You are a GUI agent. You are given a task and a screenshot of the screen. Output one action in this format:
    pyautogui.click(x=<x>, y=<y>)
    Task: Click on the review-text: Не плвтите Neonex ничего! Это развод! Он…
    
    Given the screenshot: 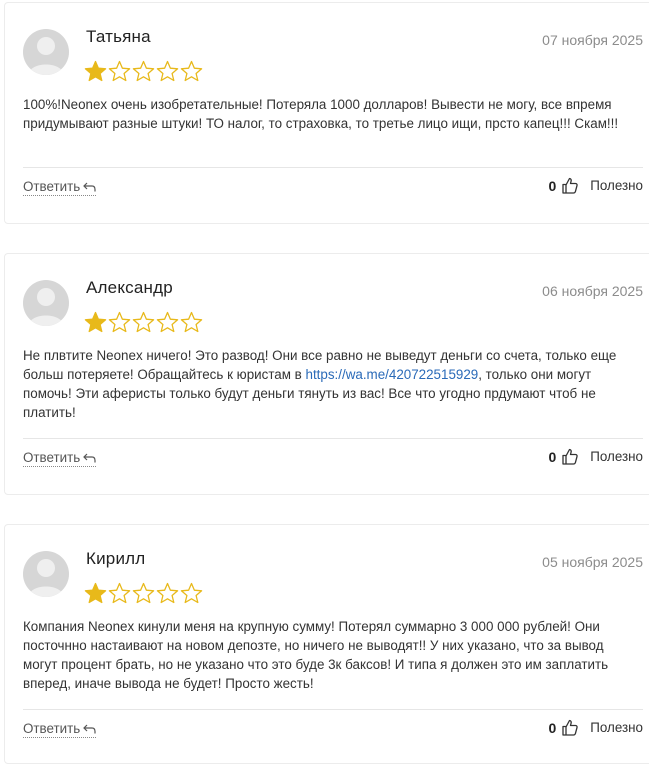 What is the action you would take?
    pyautogui.click(x=323, y=384)
    